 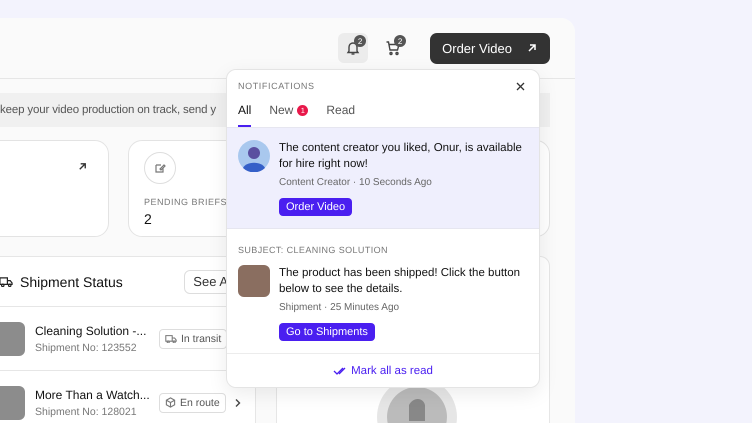 I want to click on action-button: Order Video, so click(x=315, y=207).